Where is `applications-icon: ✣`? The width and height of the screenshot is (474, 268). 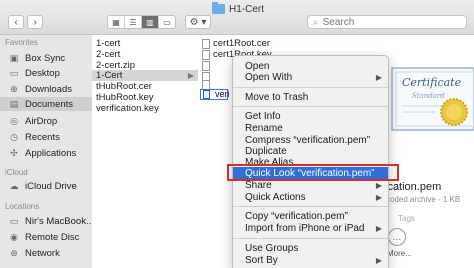 applications-icon: ✣ is located at coordinates (14, 152).